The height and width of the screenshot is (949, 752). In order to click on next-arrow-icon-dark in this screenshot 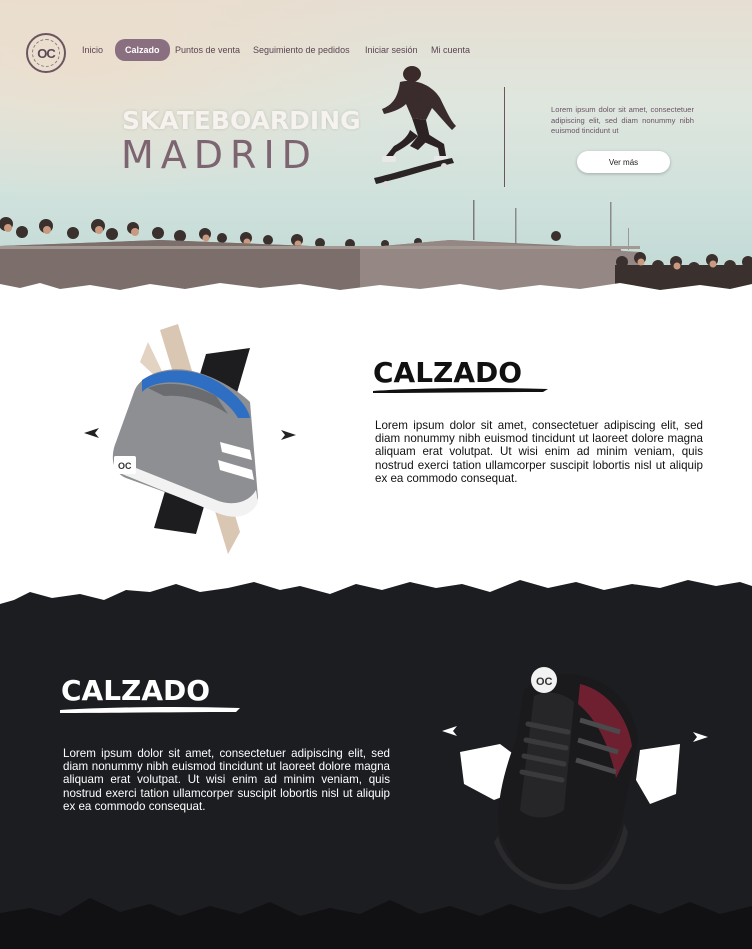, I will do `click(701, 737)`.